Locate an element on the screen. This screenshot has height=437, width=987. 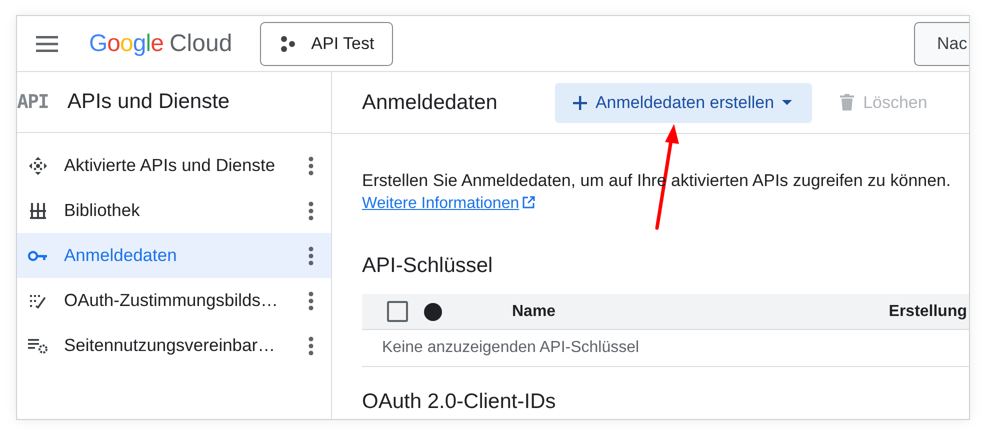
section-heading: OAuth 2.0-Client-IDs is located at coordinates (459, 401).